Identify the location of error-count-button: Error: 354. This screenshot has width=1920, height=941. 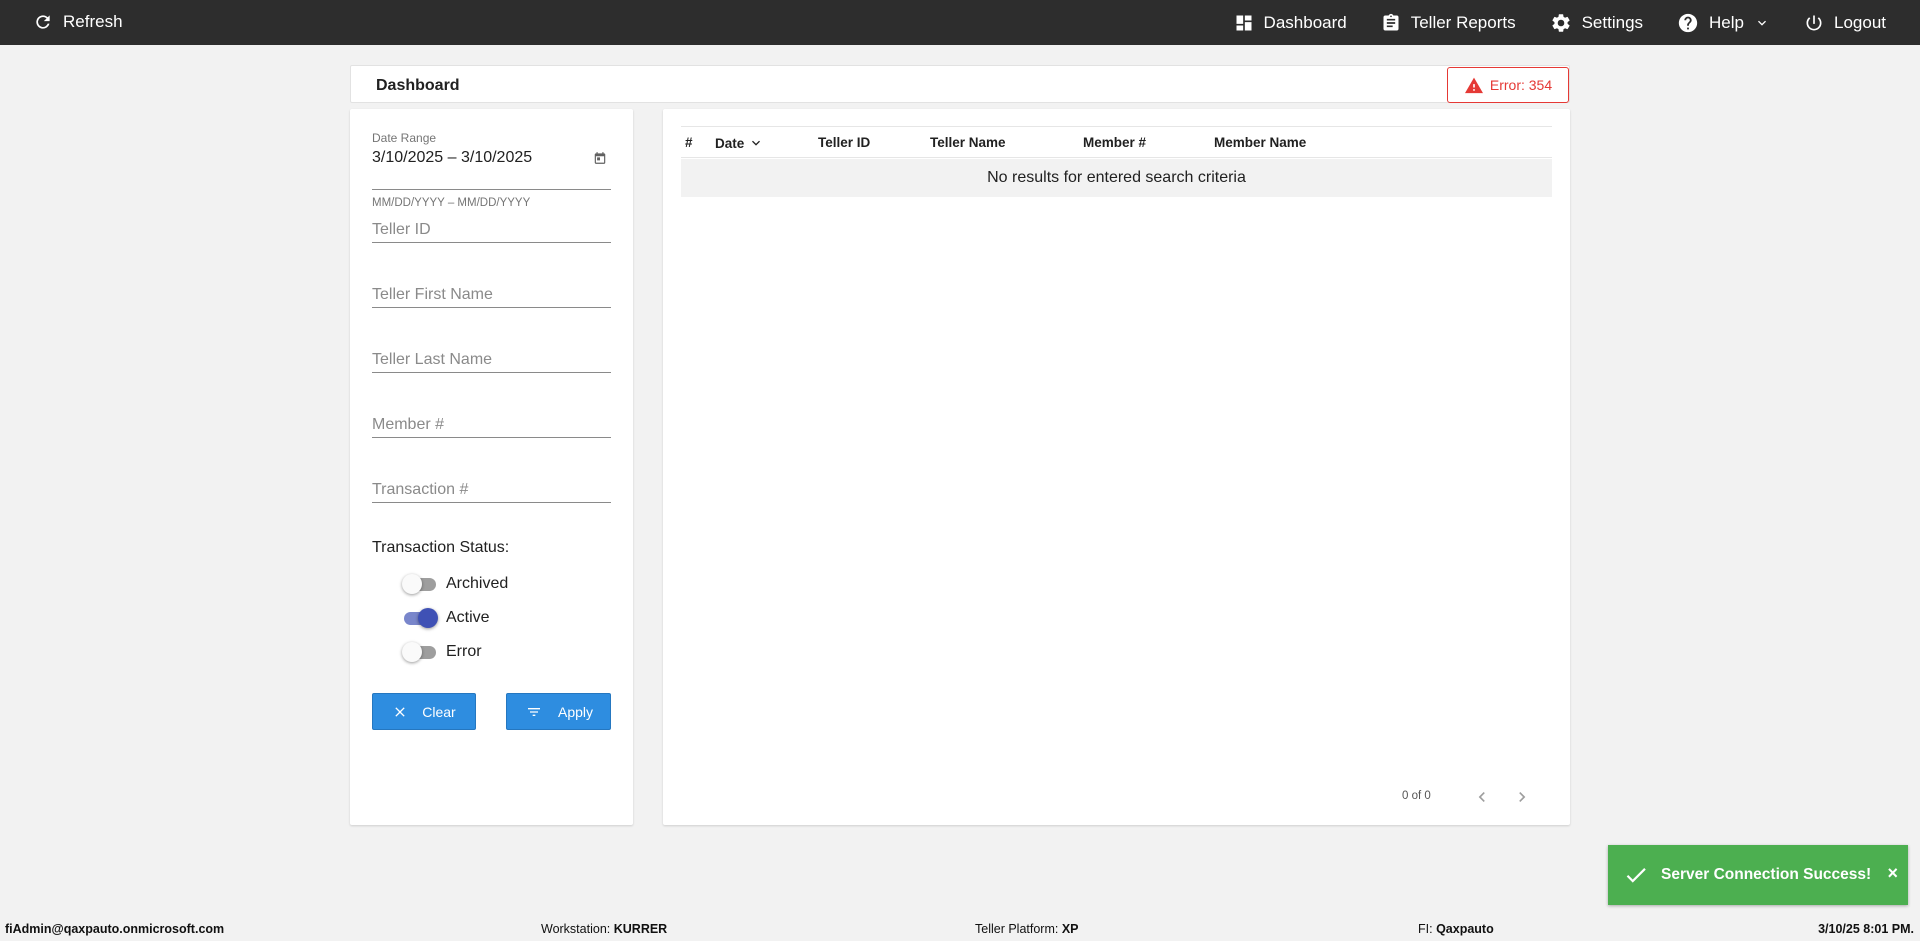
(1508, 85).